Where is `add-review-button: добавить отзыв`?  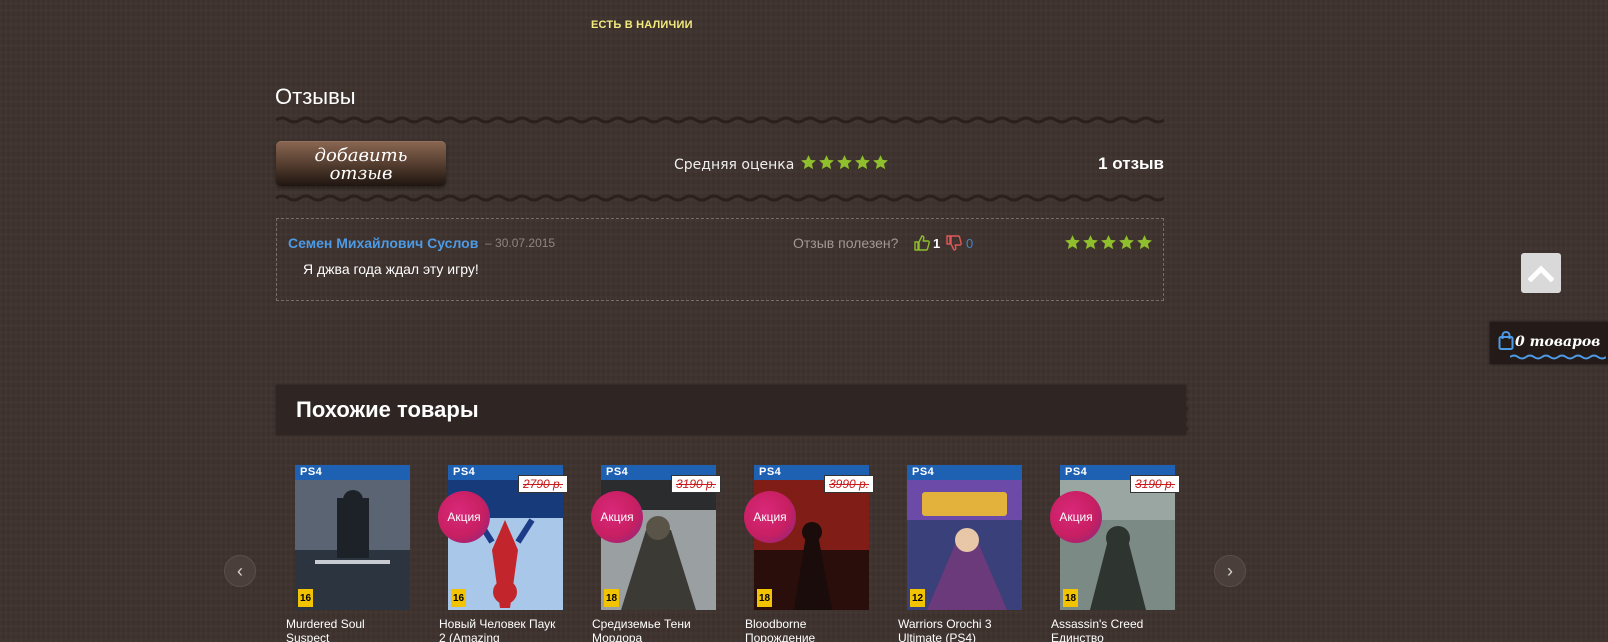 add-review-button: добавить отзыв is located at coordinates (361, 163).